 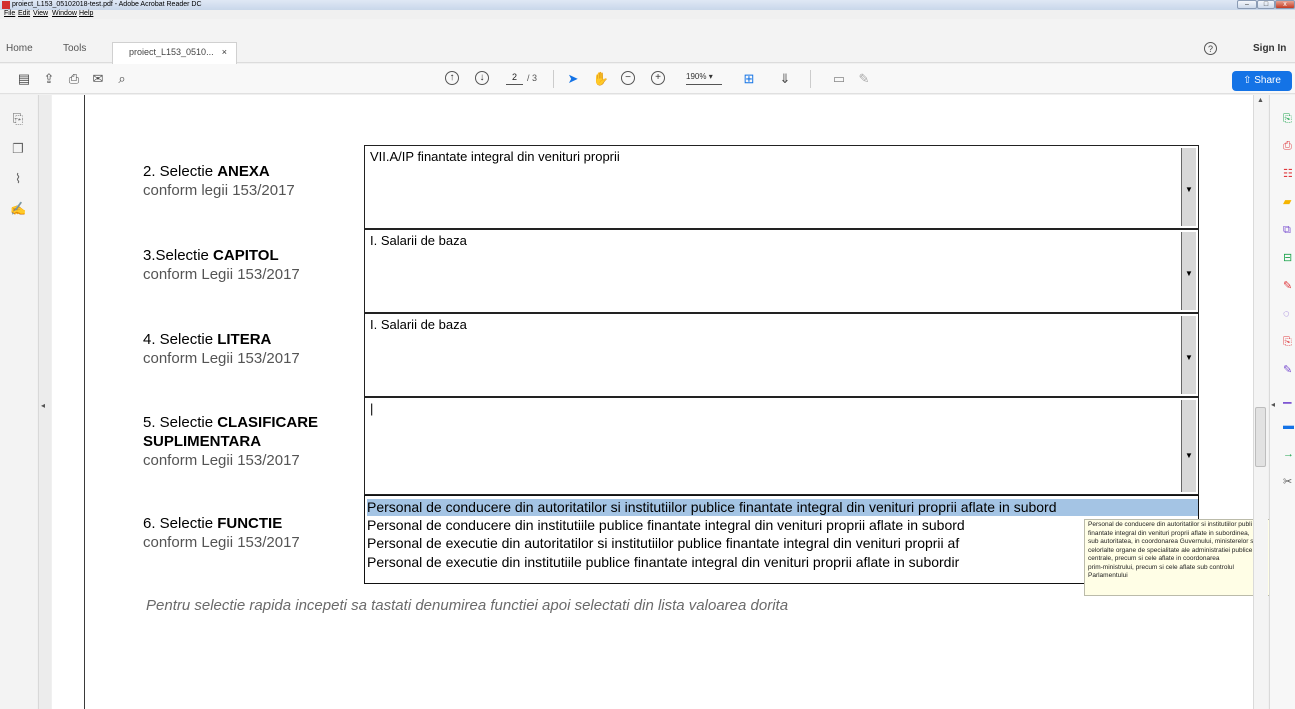 What do you see at coordinates (84, 402) in the screenshot?
I see `page-border` at bounding box center [84, 402].